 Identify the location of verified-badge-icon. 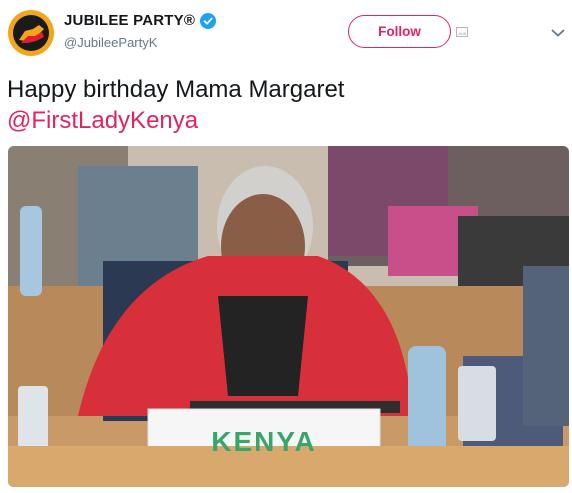
(208, 20).